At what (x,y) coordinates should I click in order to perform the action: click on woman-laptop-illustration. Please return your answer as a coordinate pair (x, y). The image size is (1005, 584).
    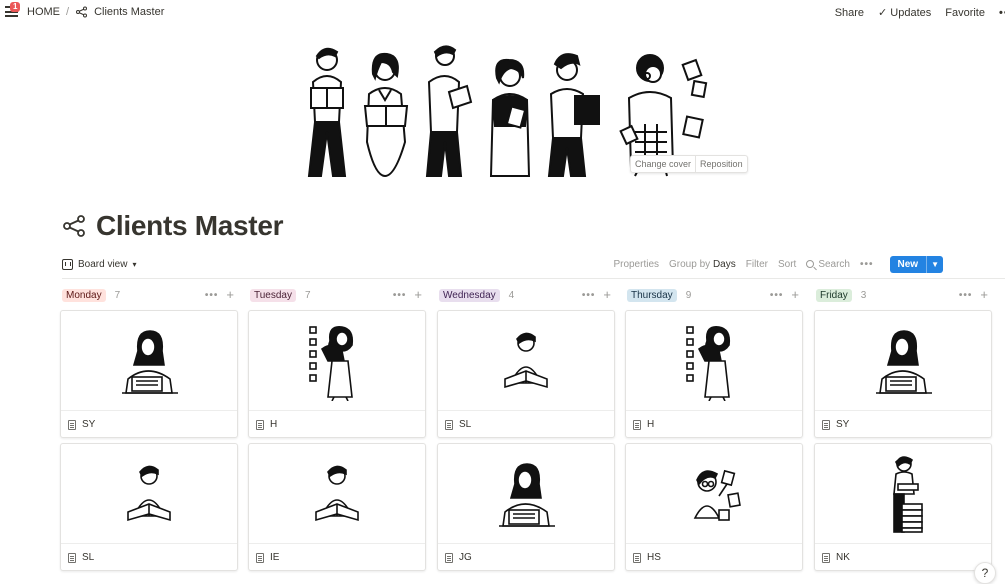
    Looking at the image, I should click on (527, 494).